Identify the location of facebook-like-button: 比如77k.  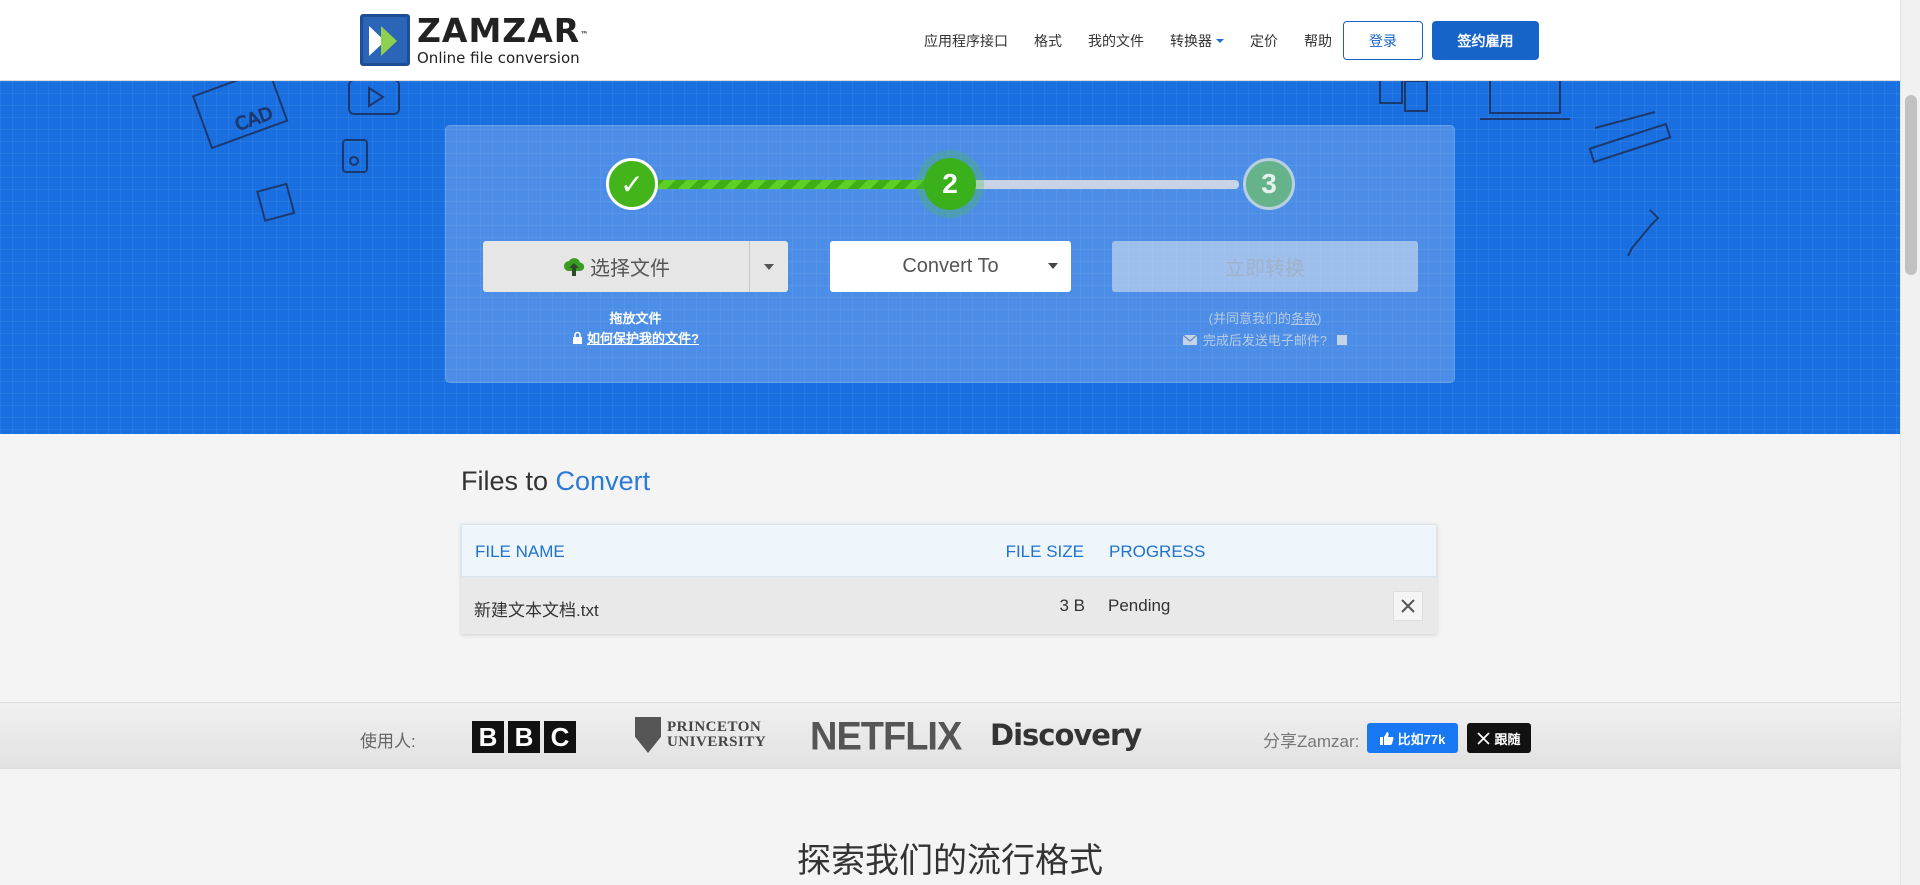
(1412, 738).